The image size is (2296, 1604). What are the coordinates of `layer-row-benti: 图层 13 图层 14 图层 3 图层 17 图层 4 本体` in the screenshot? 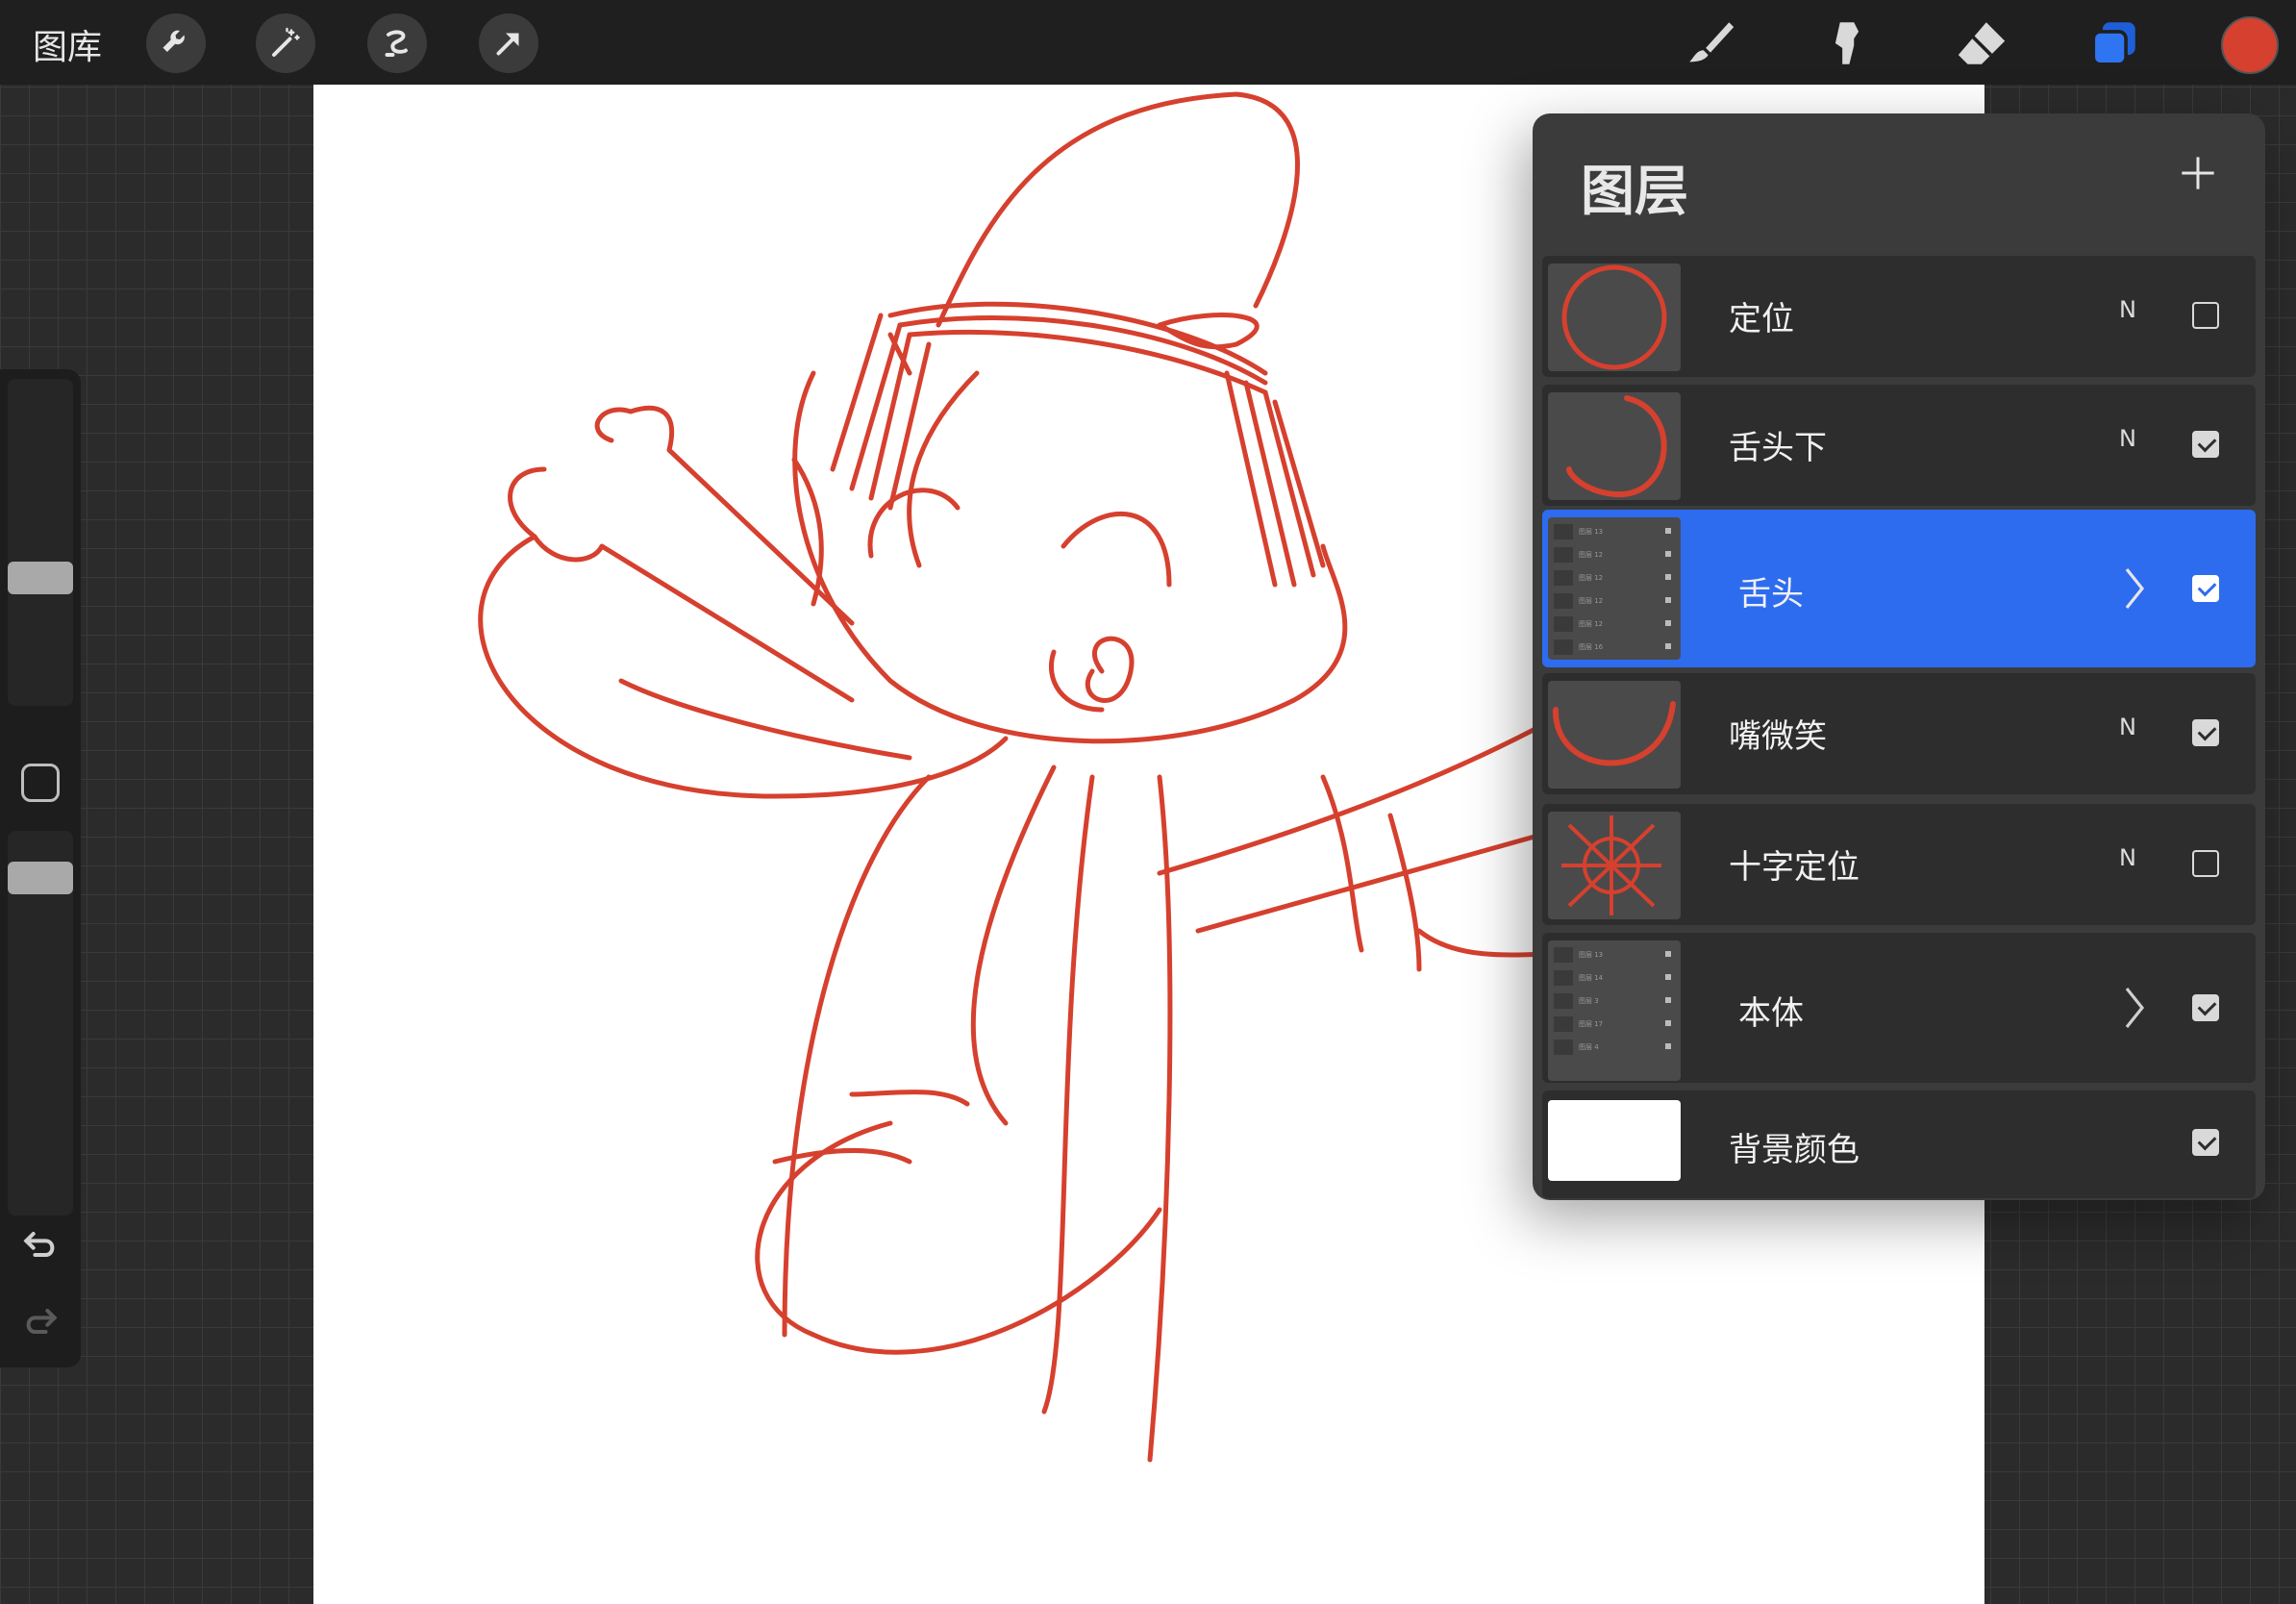 It's located at (1899, 1008).